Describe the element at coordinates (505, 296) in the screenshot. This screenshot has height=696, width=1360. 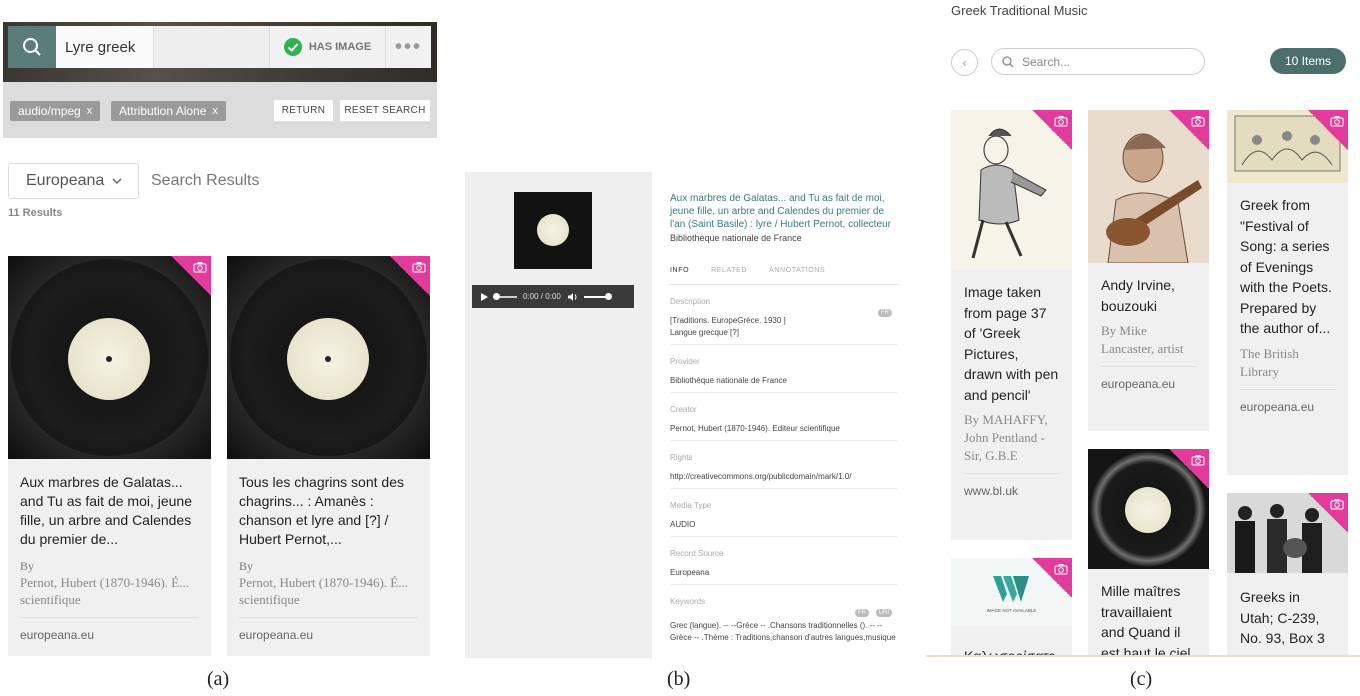
I see `progress-slider` at that location.